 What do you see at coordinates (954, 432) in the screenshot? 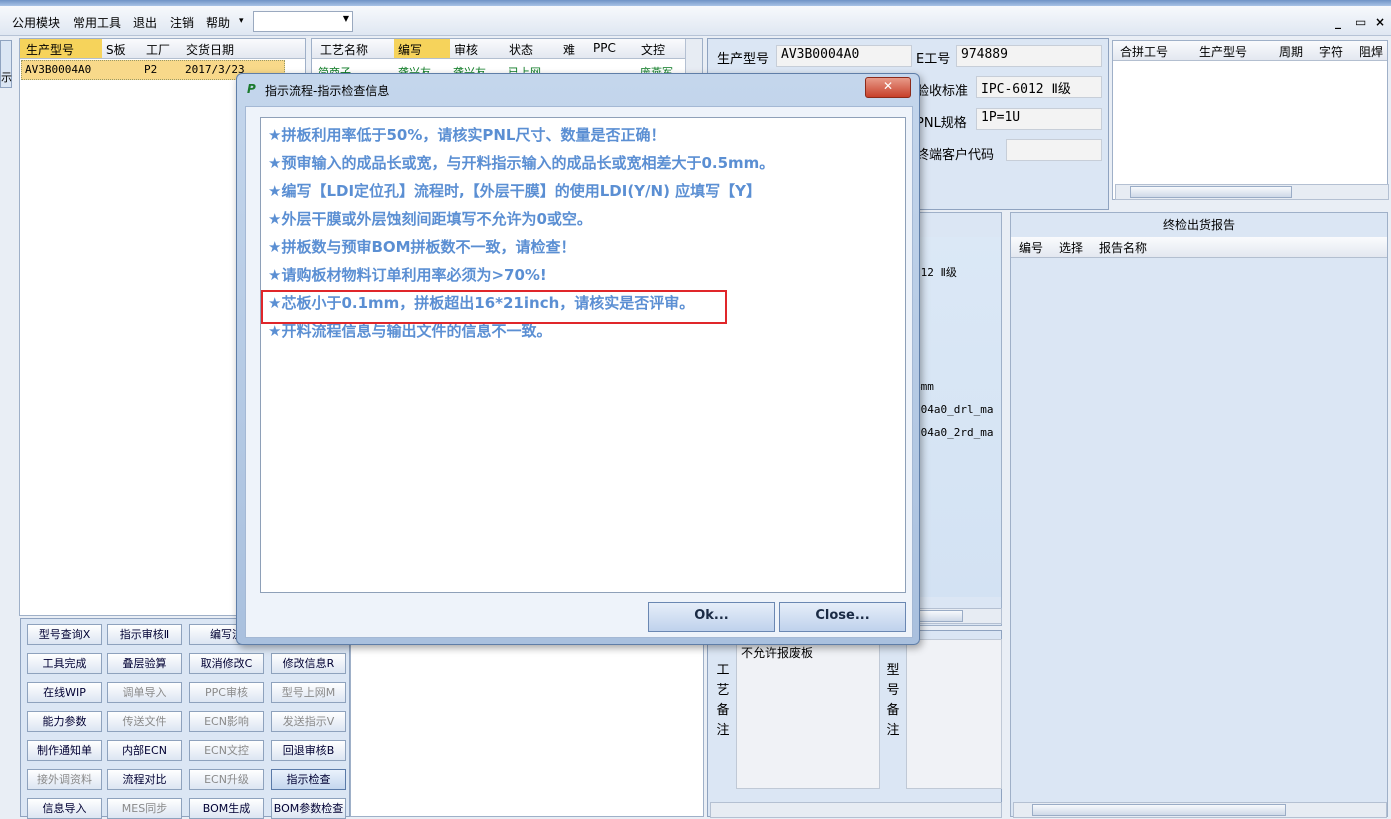
I see `detail-value: 004a0_2rd_ma` at bounding box center [954, 432].